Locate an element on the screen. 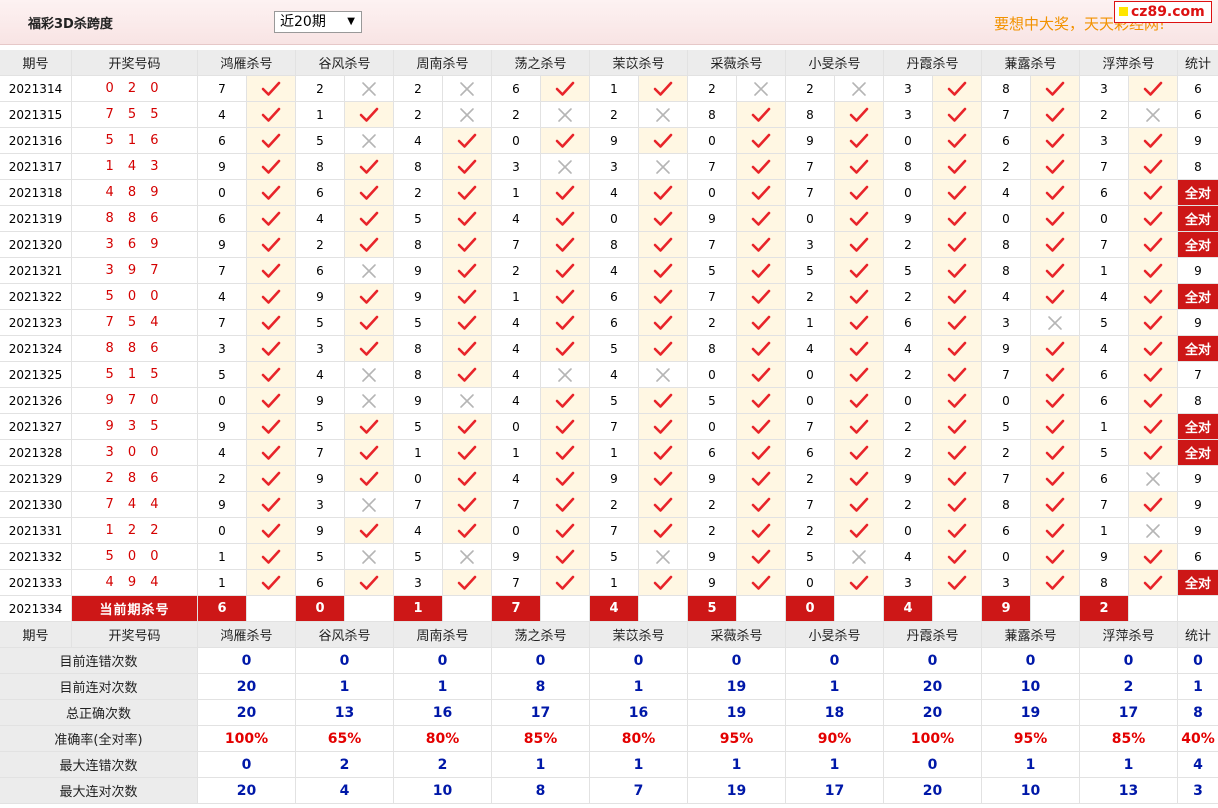 The image size is (1218, 808). stat-total: 4 is located at coordinates (1198, 765).